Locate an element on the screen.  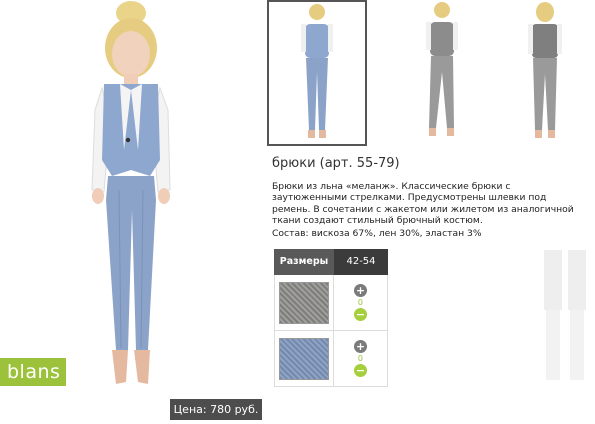
model-figure is located at coordinates (131, 192).